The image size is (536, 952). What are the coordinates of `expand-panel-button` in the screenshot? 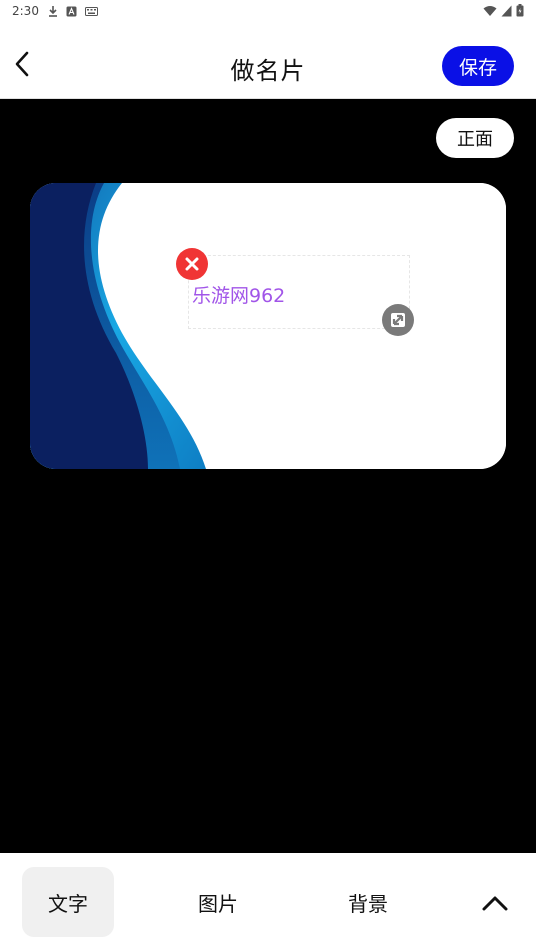 It's located at (495, 903).